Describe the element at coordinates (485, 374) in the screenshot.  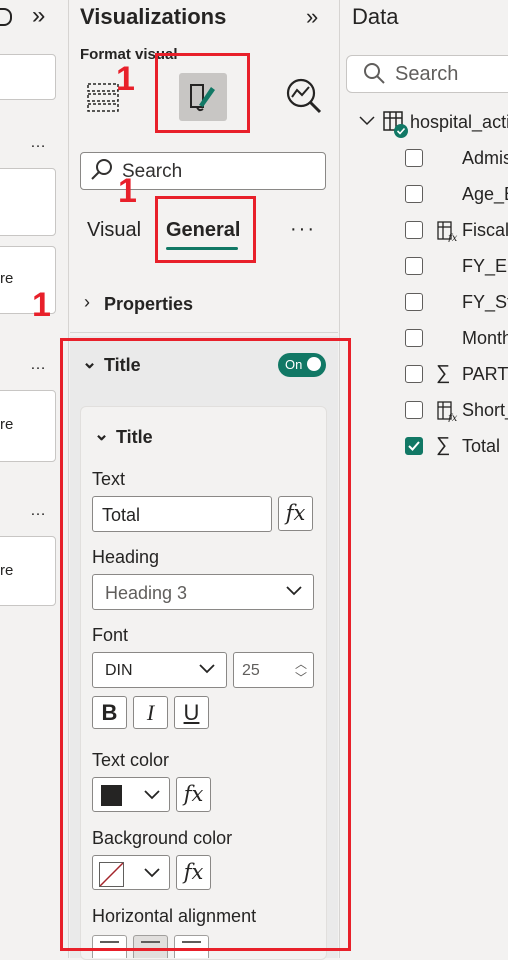
I see `field-name: PARTY` at that location.